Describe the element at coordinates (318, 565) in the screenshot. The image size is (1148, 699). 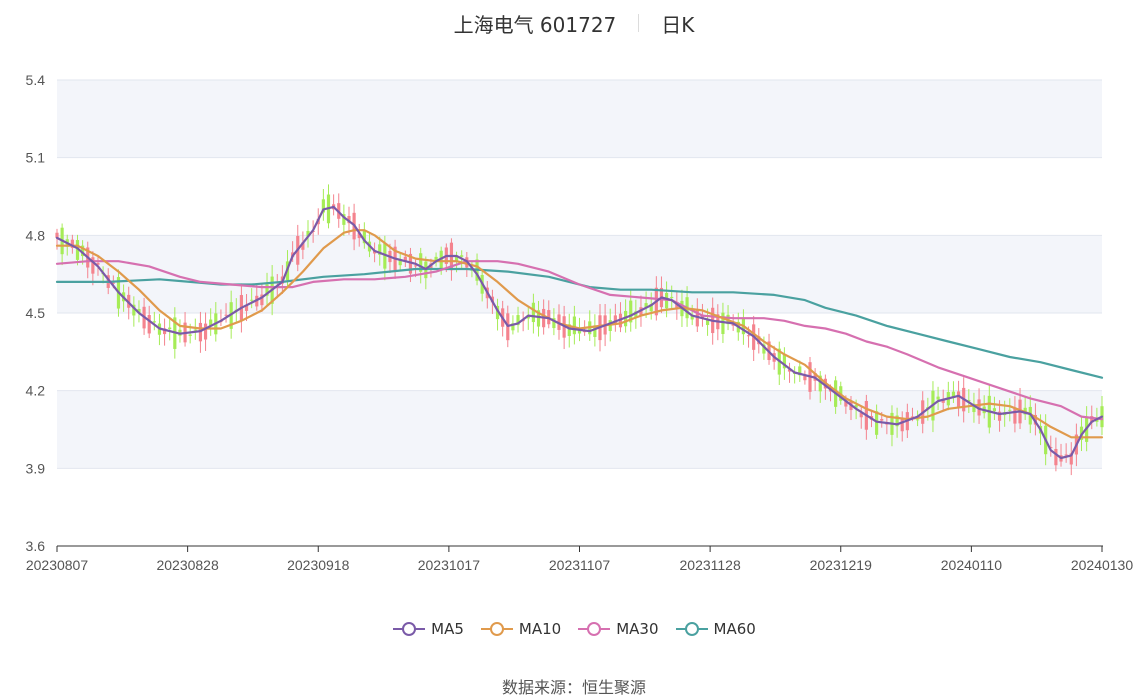
I see `x-tick-label: 20230918` at that location.